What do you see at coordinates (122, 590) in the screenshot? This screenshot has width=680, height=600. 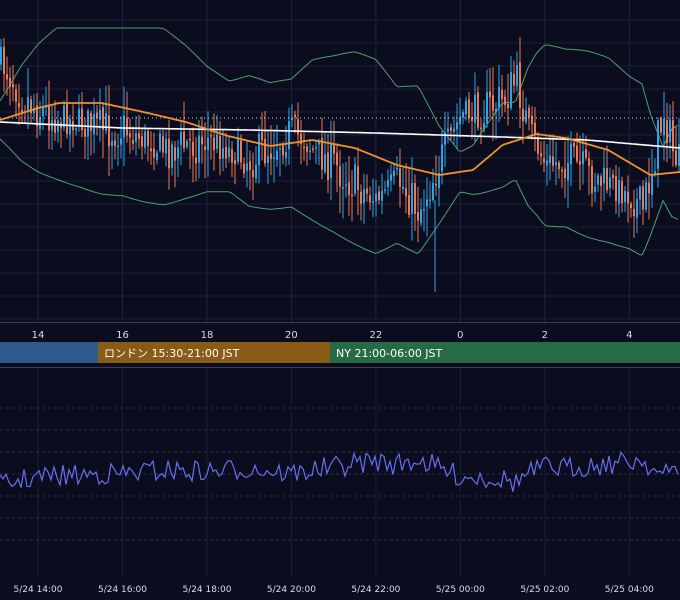 I see `bottom-tick-label: 5/24 16:00` at bounding box center [122, 590].